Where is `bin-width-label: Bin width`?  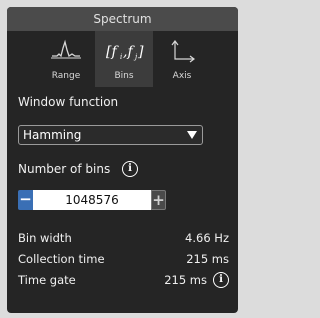
bin-width-label: Bin width is located at coordinates (45, 238).